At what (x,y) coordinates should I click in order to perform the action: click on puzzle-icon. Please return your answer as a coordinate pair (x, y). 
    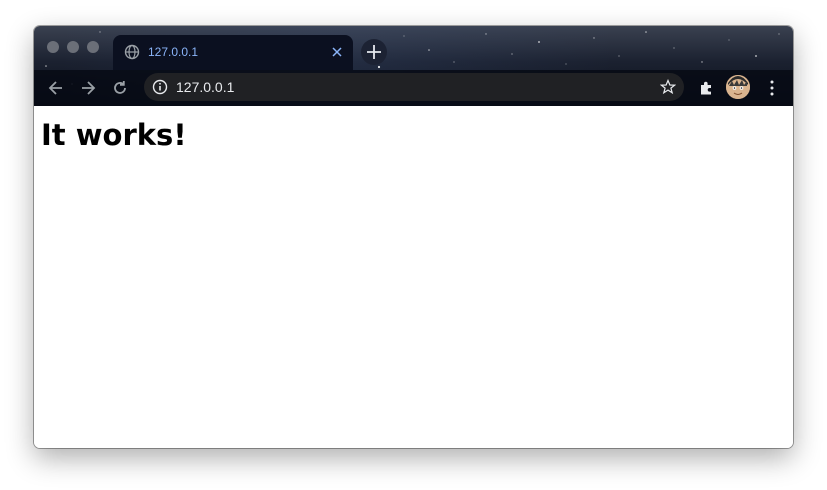
    Looking at the image, I should click on (707, 88).